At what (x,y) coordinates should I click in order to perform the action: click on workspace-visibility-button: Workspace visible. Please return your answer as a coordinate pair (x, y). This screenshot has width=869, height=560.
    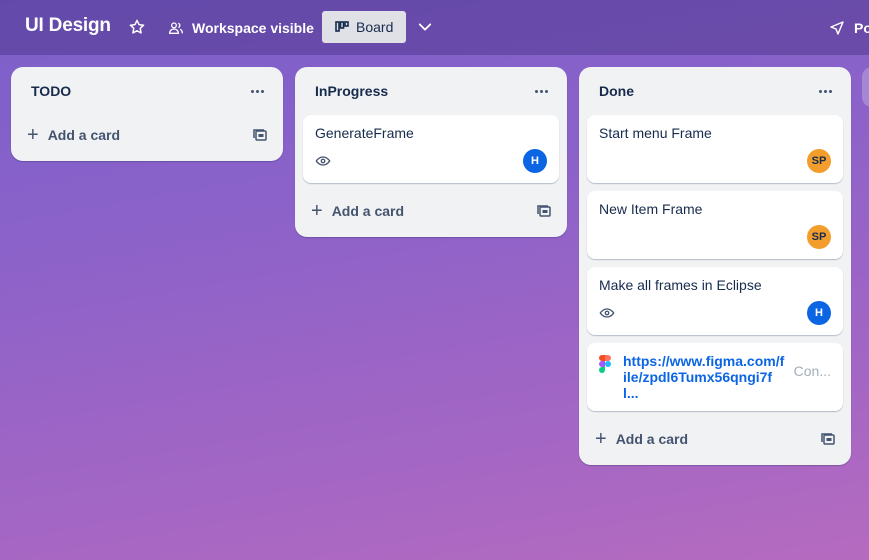
    Looking at the image, I should click on (241, 28).